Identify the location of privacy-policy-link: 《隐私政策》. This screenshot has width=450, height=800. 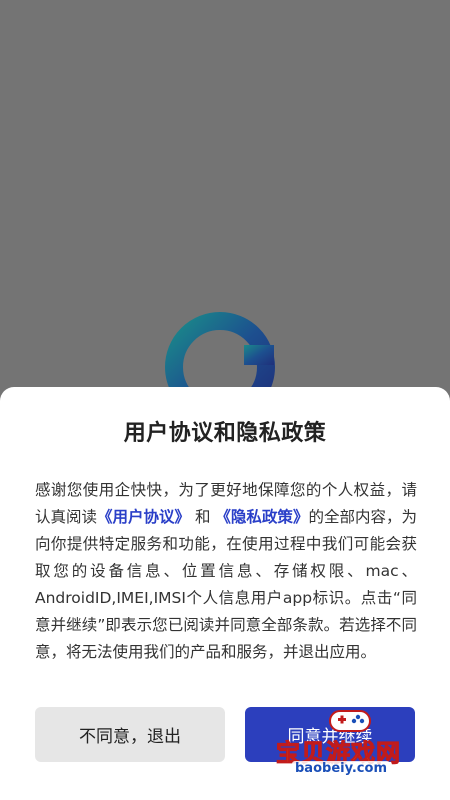
(261, 517).